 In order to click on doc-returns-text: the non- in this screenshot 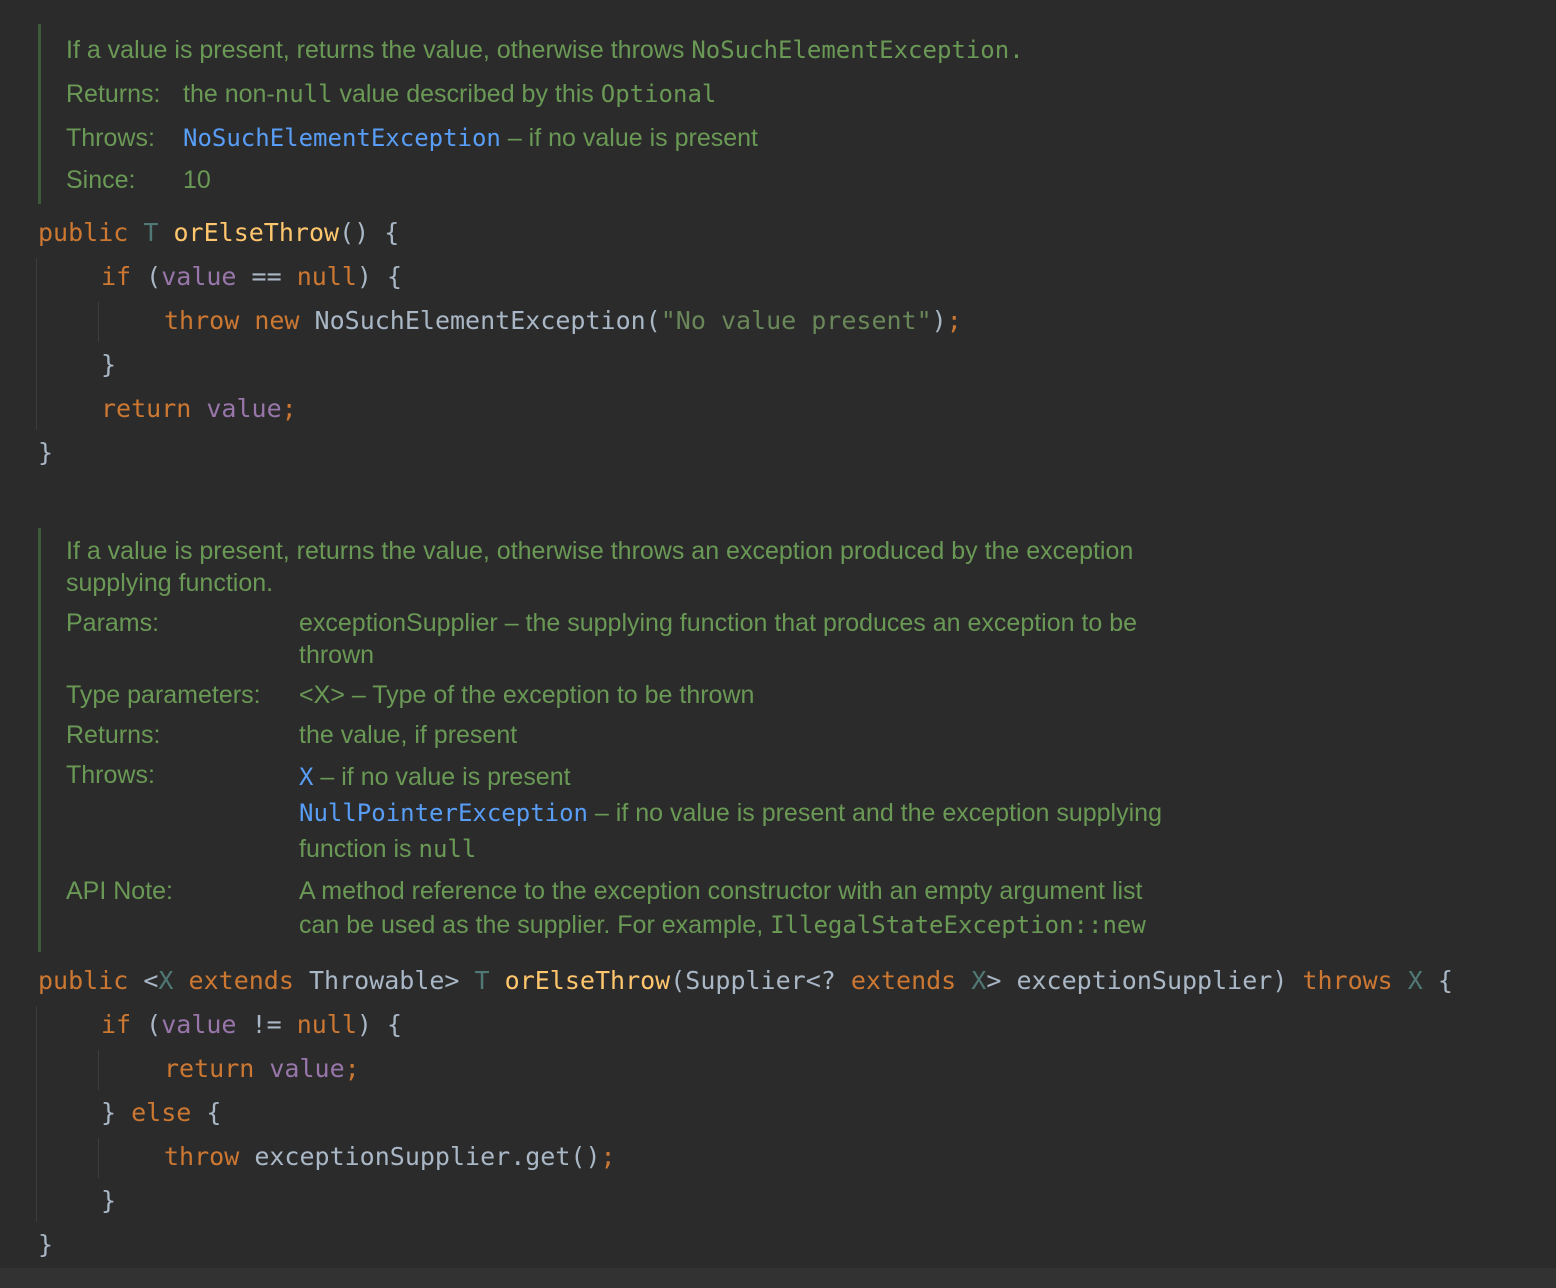, I will do `click(229, 94)`.